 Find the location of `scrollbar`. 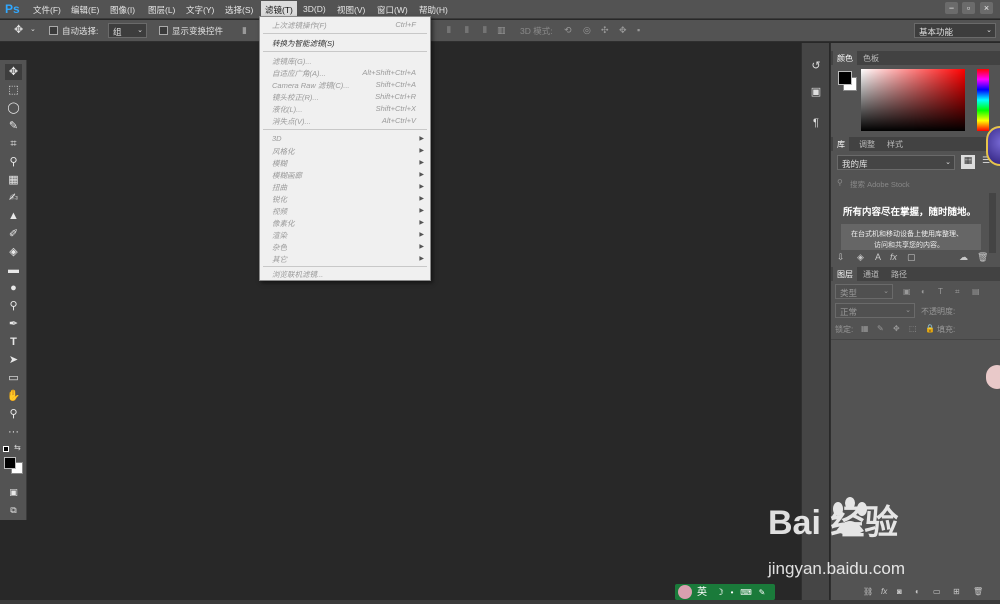

scrollbar is located at coordinates (992, 223).